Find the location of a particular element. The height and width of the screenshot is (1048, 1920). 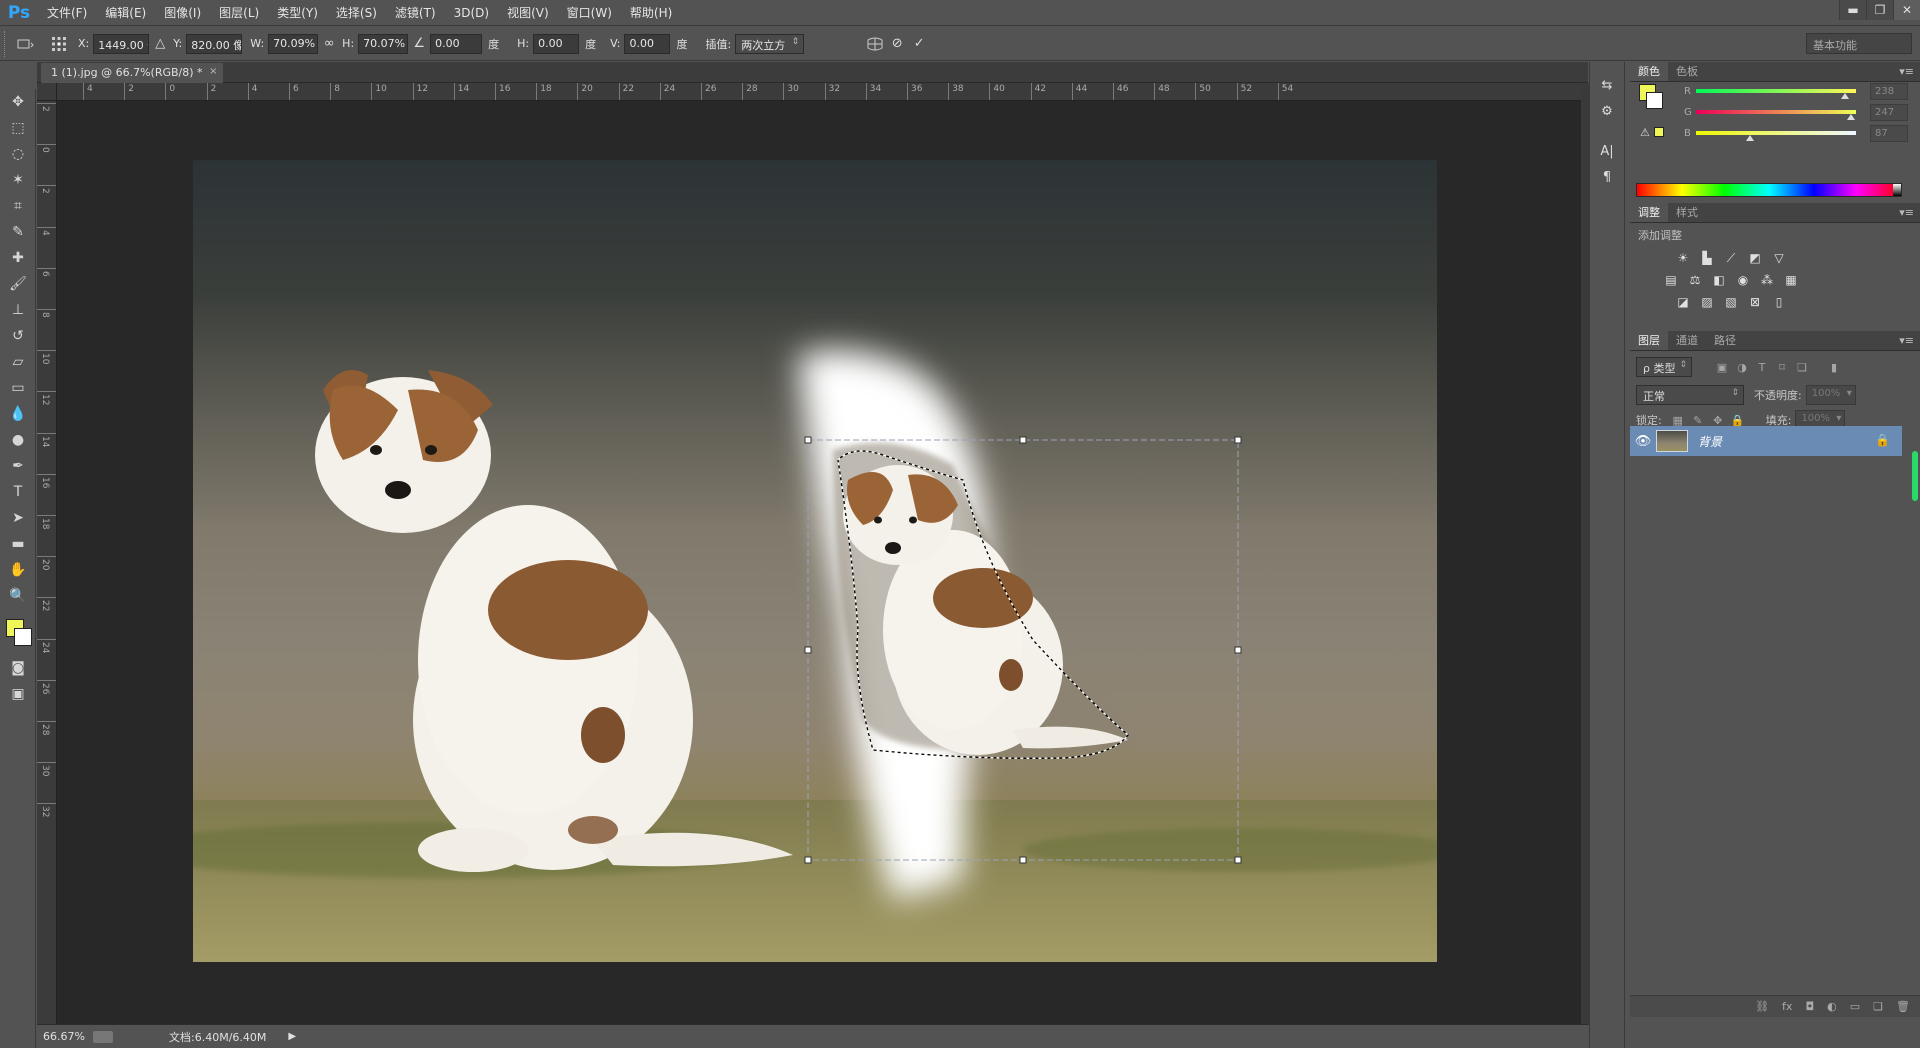

x-position-field: 1449.00 像 is located at coordinates (121, 43).